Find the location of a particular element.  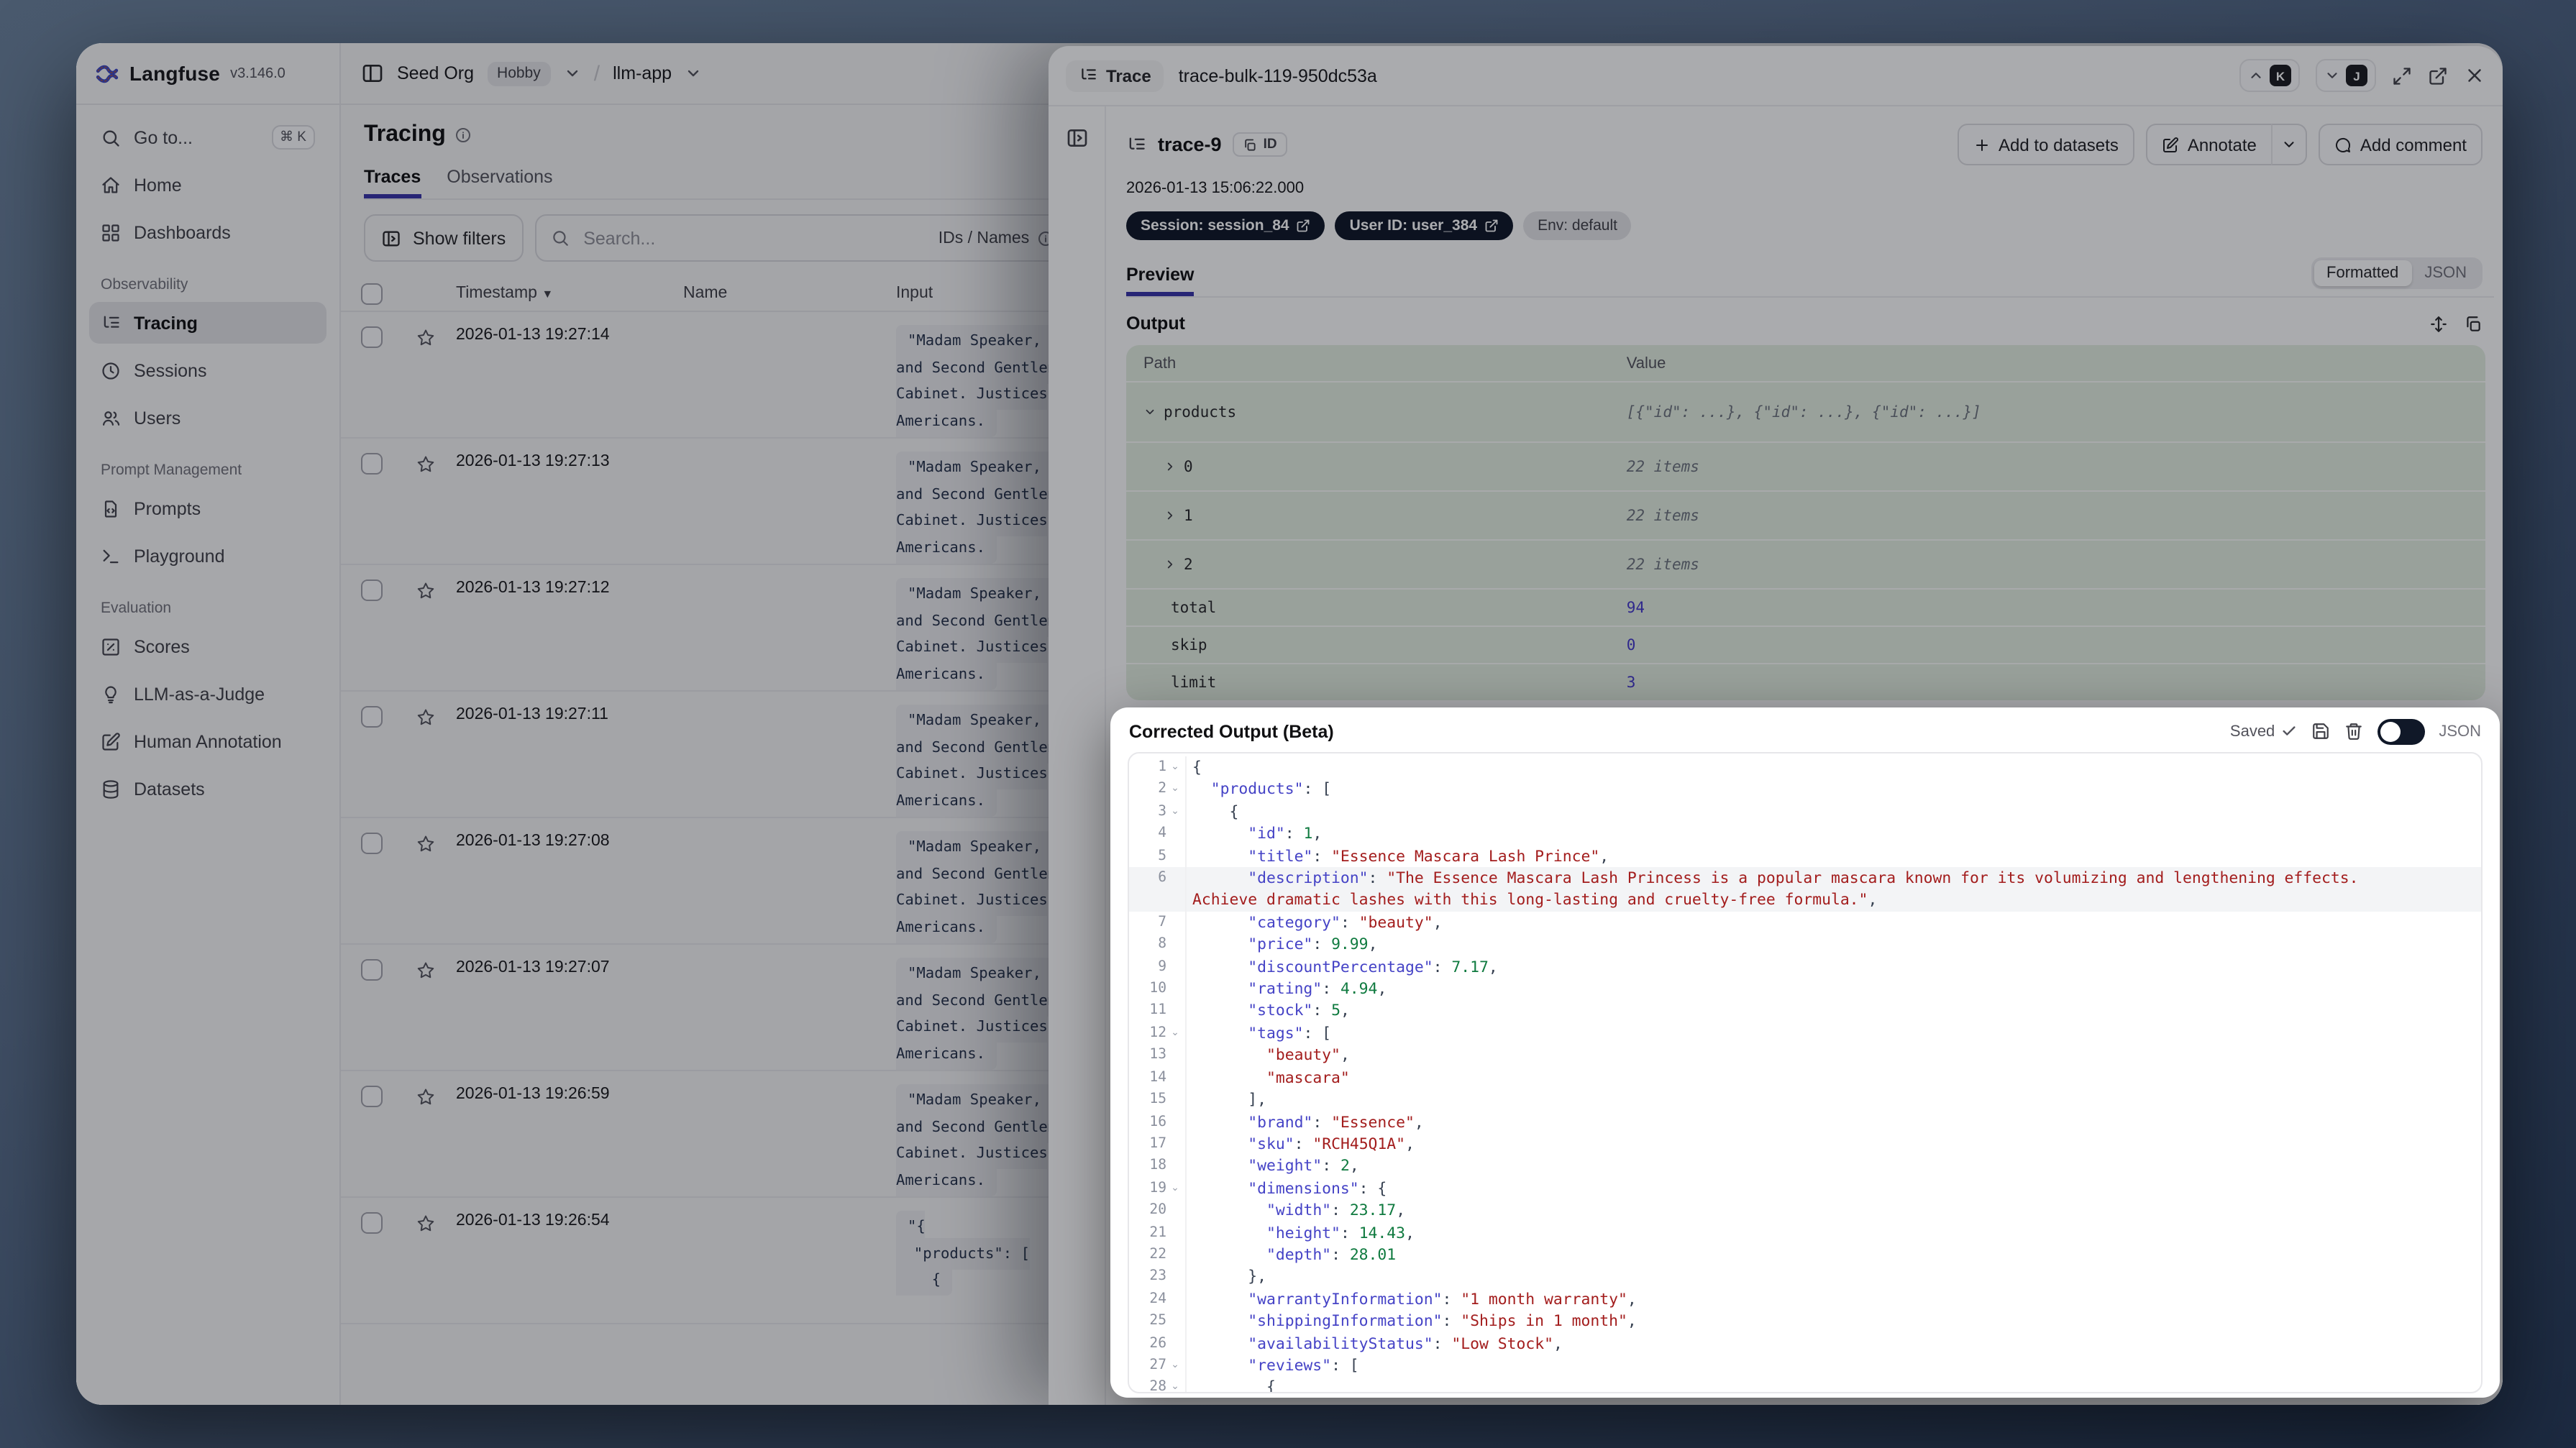

corrected-output-title: Corrected Output (Beta) is located at coordinates (1231, 731).